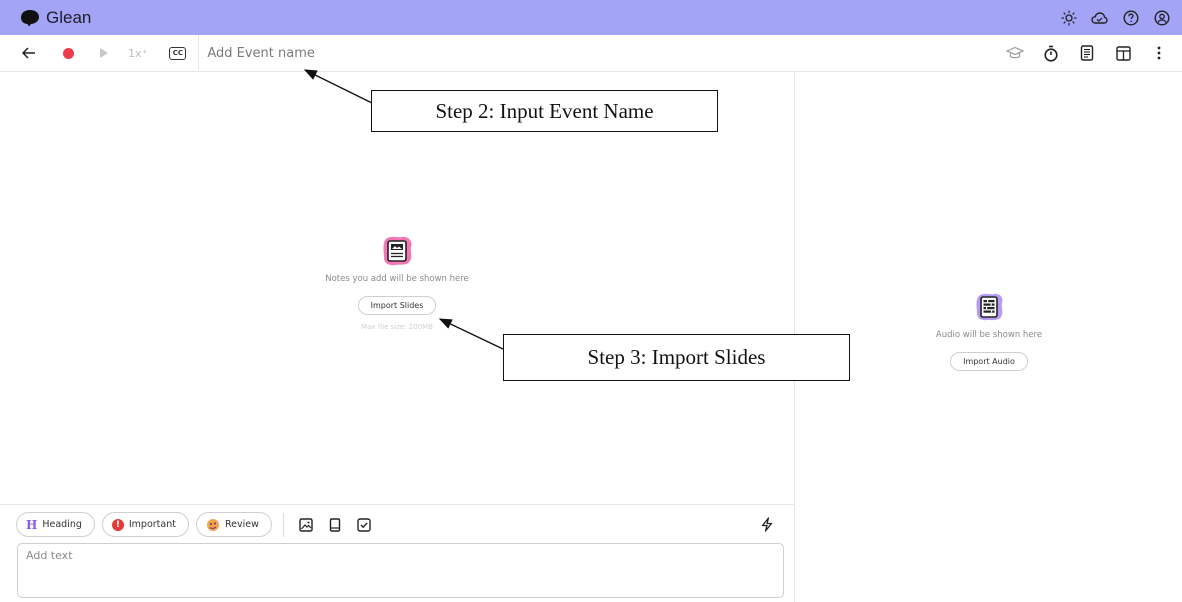  What do you see at coordinates (199, 53) in the screenshot?
I see `toolbar-divider` at bounding box center [199, 53].